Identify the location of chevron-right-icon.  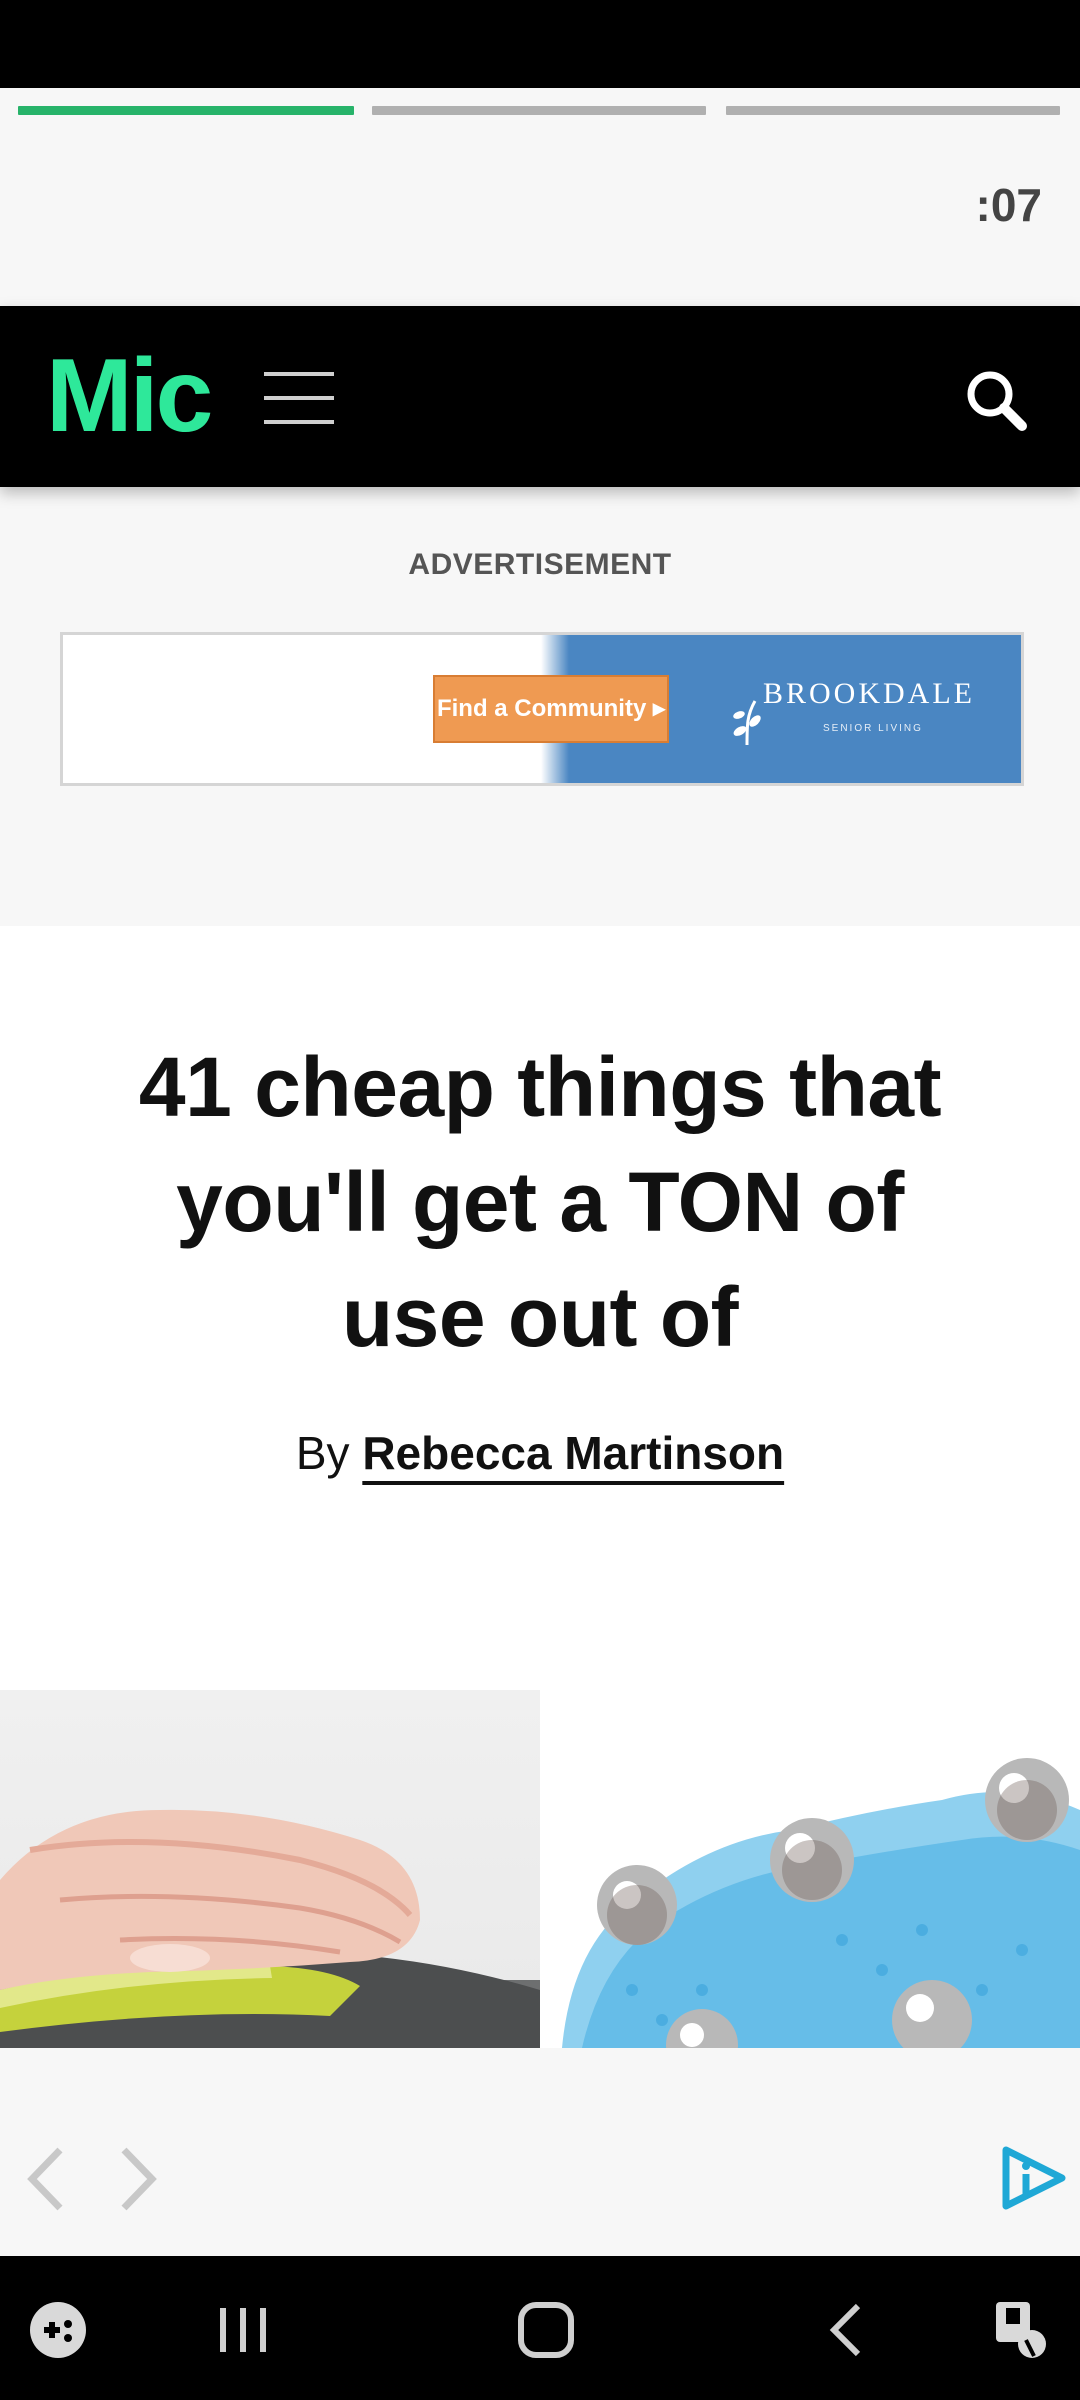
(138, 2179).